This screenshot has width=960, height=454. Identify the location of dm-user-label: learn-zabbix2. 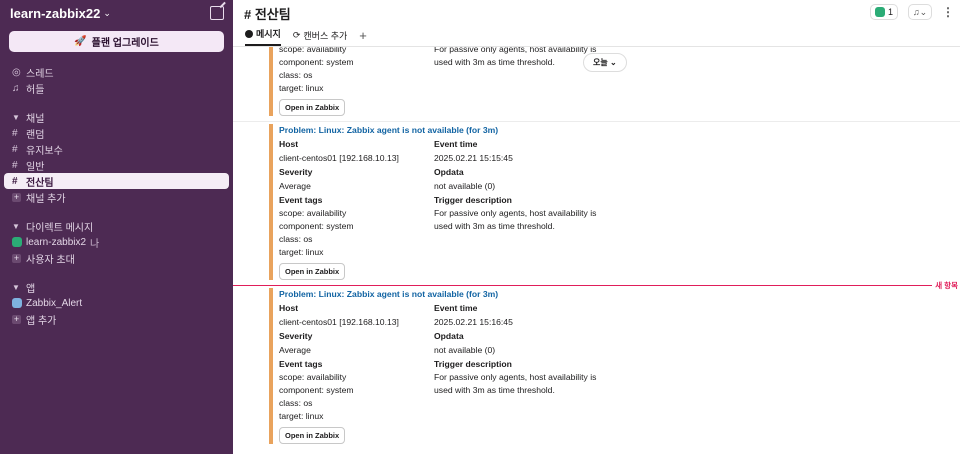
(56, 242).